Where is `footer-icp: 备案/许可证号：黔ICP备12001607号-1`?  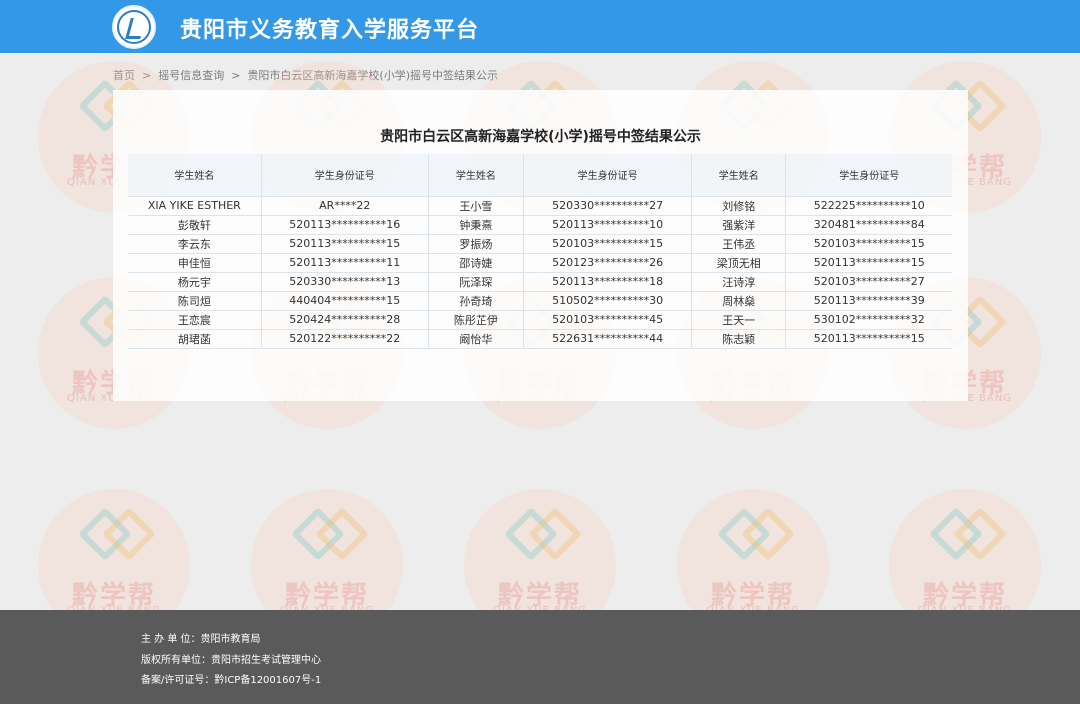 footer-icp: 备案/许可证号：黔ICP备12001607号-1 is located at coordinates (231, 680).